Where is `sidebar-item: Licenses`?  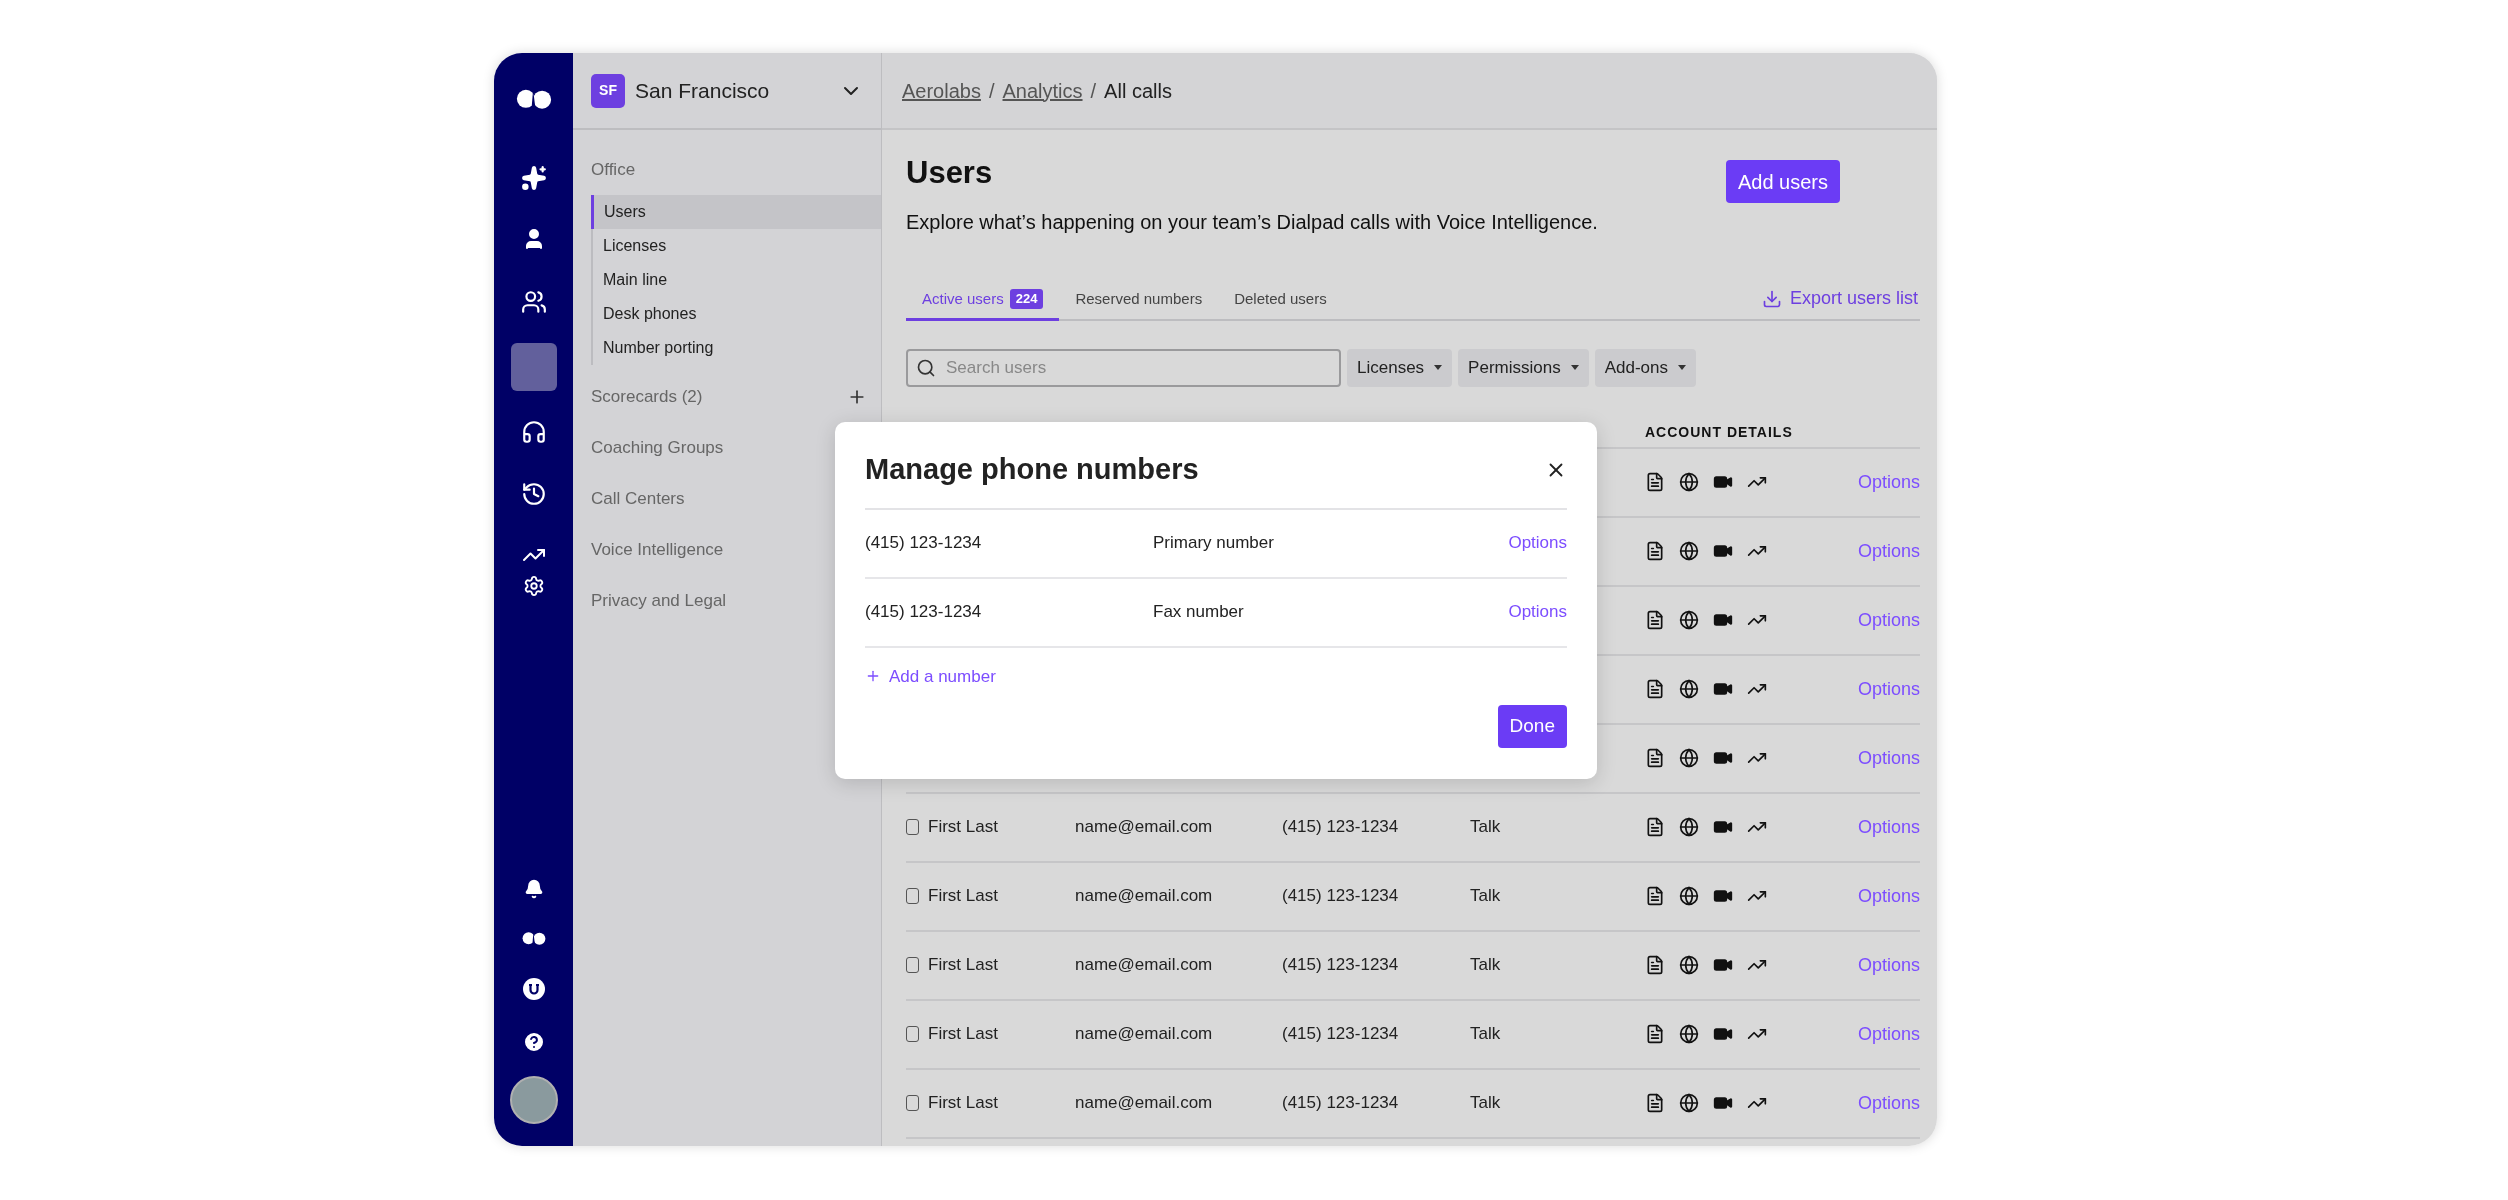
sidebar-item: Licenses is located at coordinates (737, 246).